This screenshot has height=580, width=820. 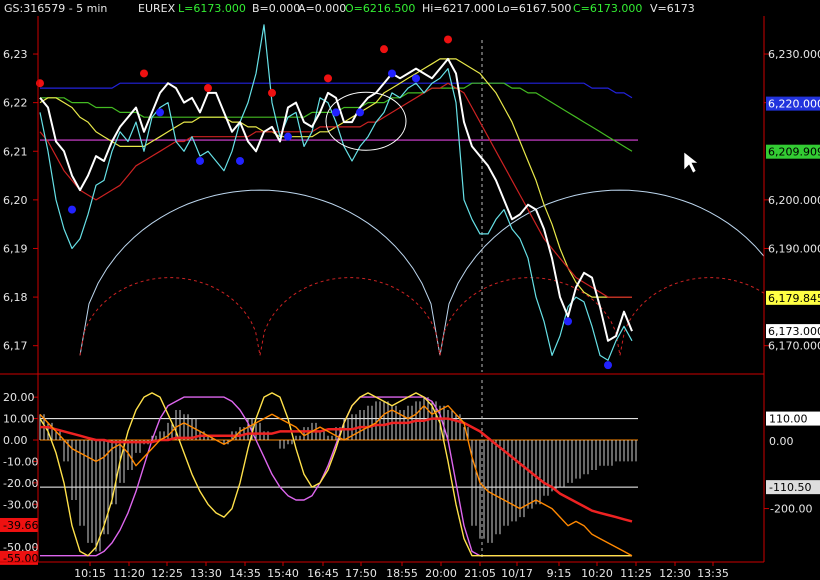 I want to click on osc-value-tag-label: -110.50, so click(x=790, y=487).